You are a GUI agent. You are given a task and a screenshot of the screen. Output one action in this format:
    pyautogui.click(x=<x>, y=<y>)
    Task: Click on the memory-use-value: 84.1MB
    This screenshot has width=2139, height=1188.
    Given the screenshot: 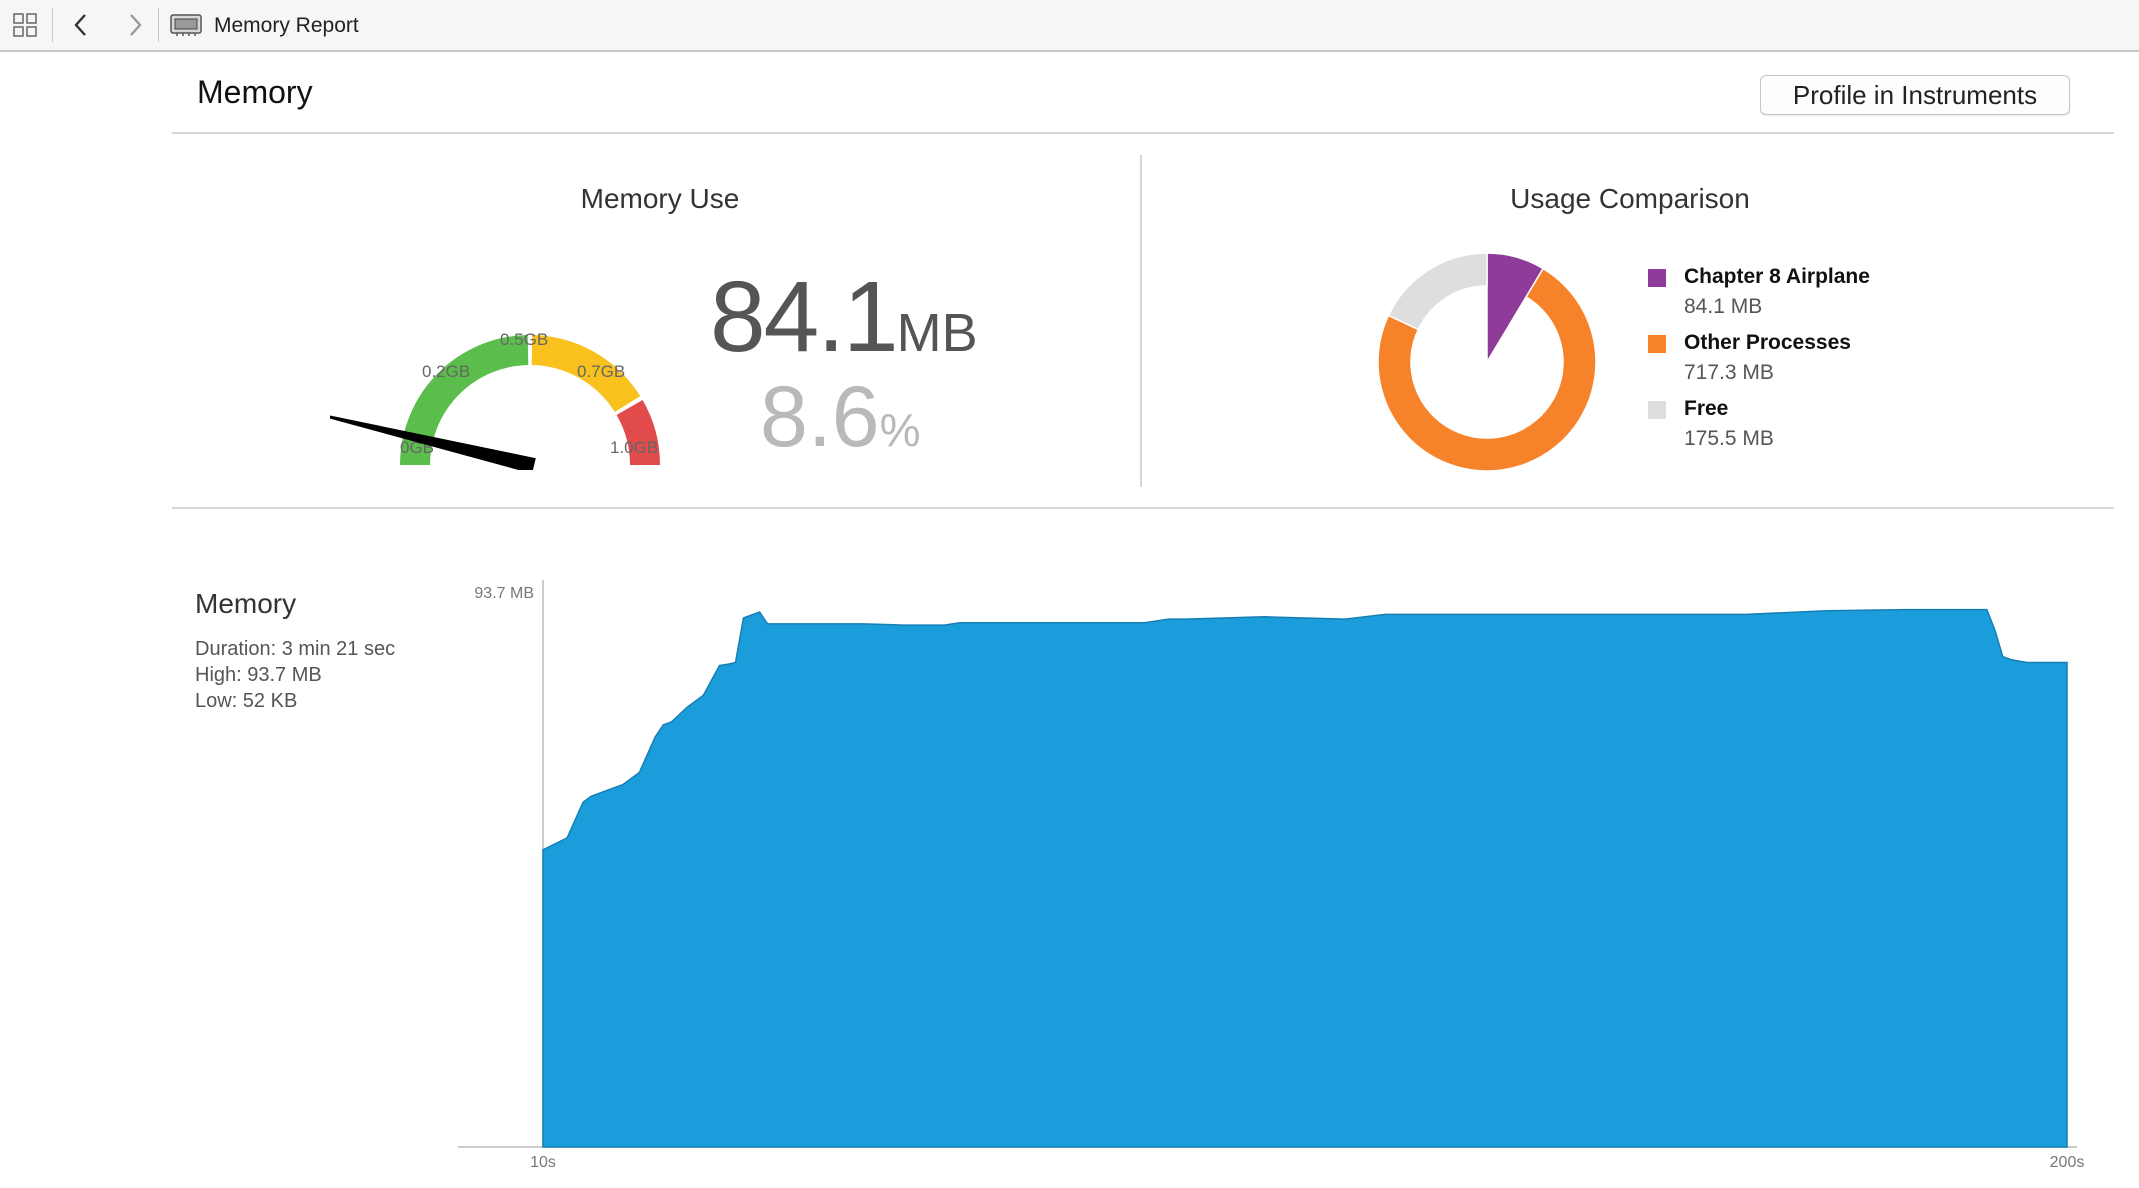 What is the action you would take?
    pyautogui.click(x=844, y=317)
    